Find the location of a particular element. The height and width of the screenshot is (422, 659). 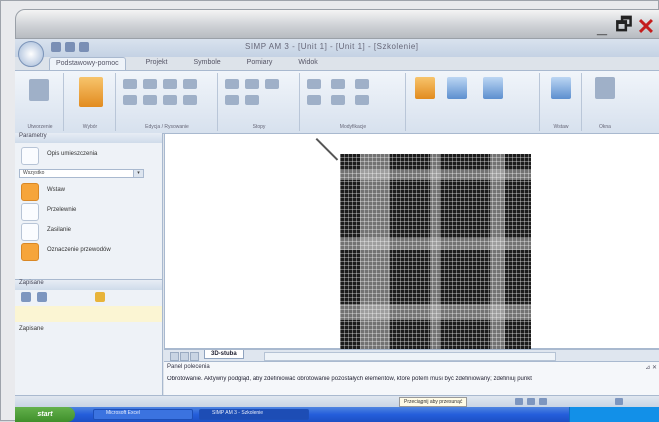

circle-icon is located at coordinates (170, 100).